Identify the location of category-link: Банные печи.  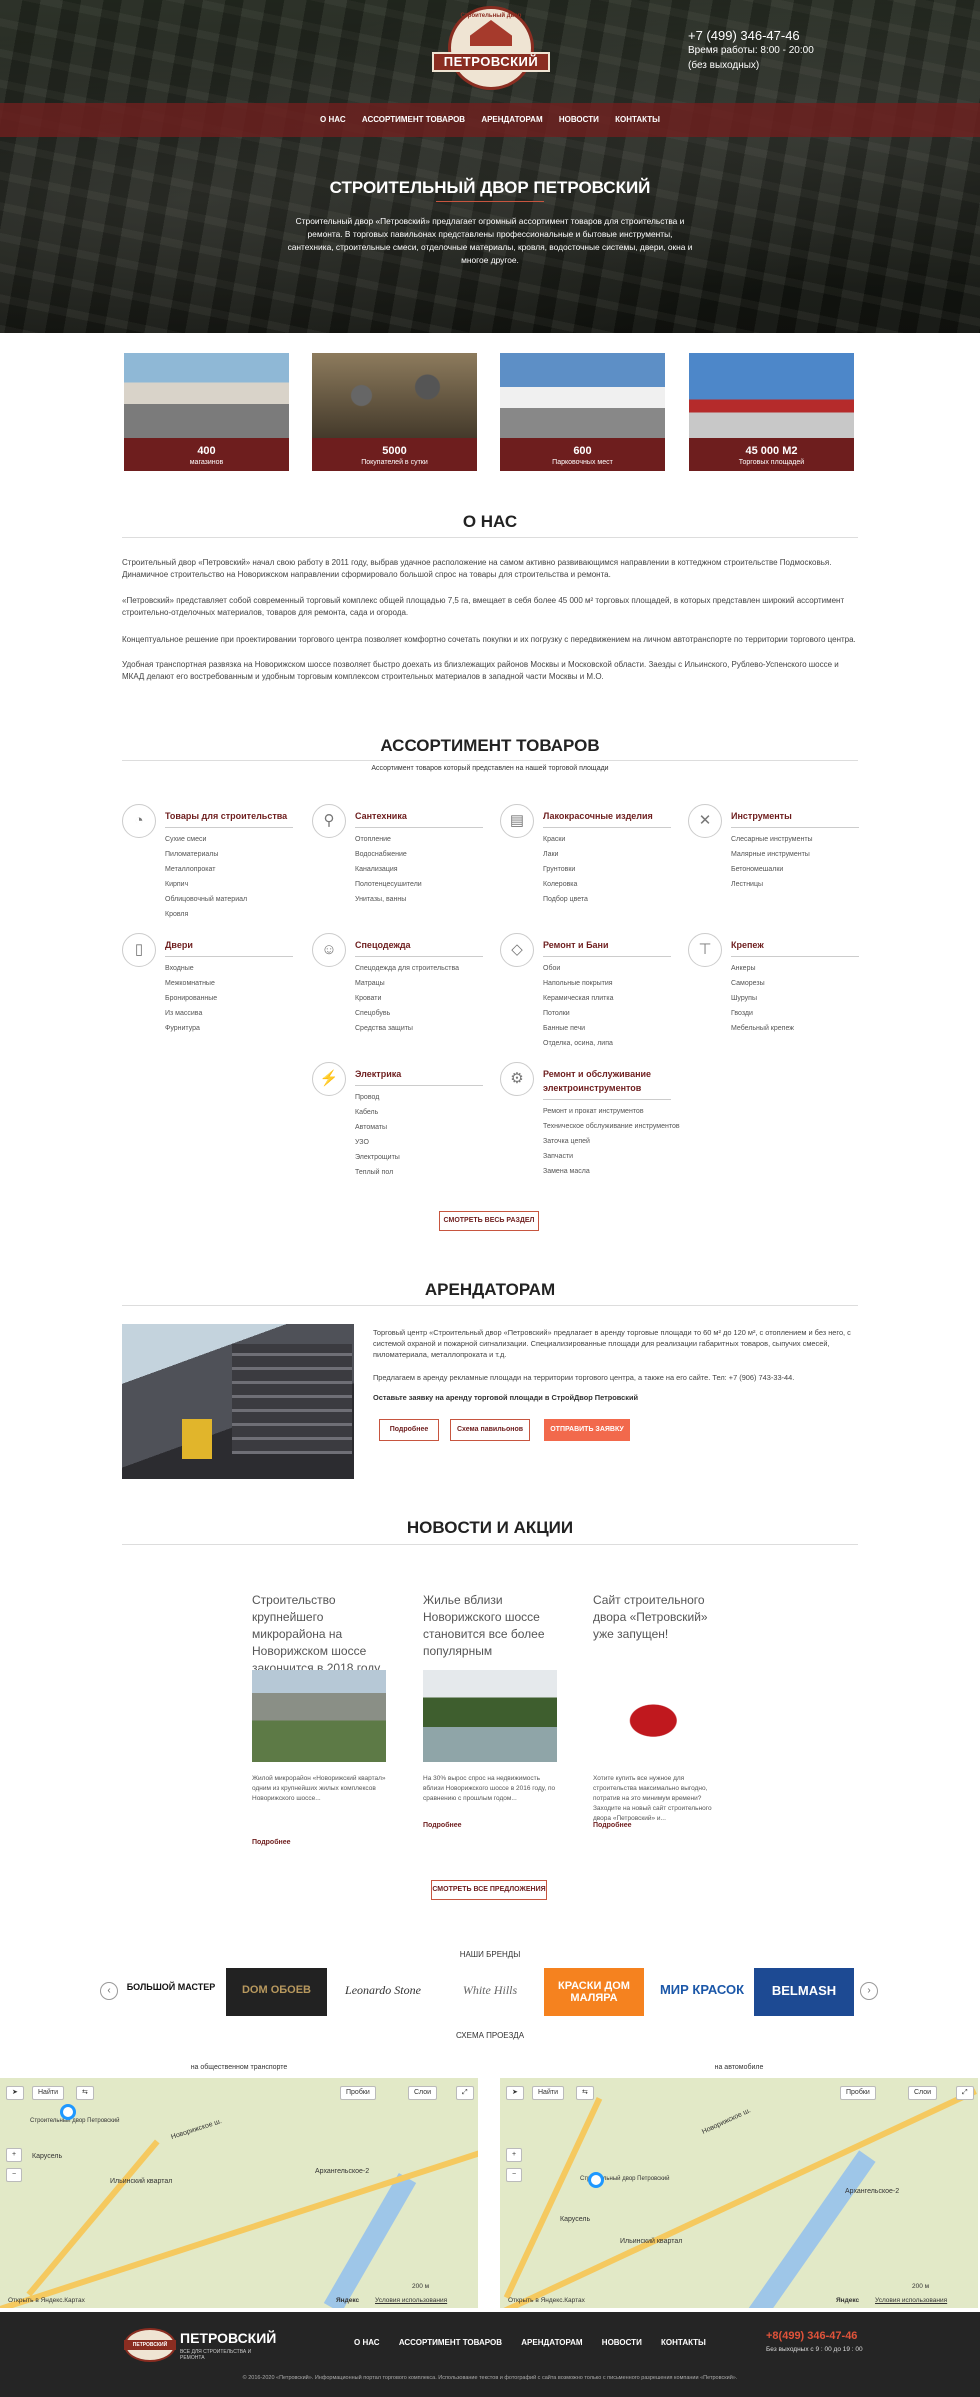
(578, 1028).